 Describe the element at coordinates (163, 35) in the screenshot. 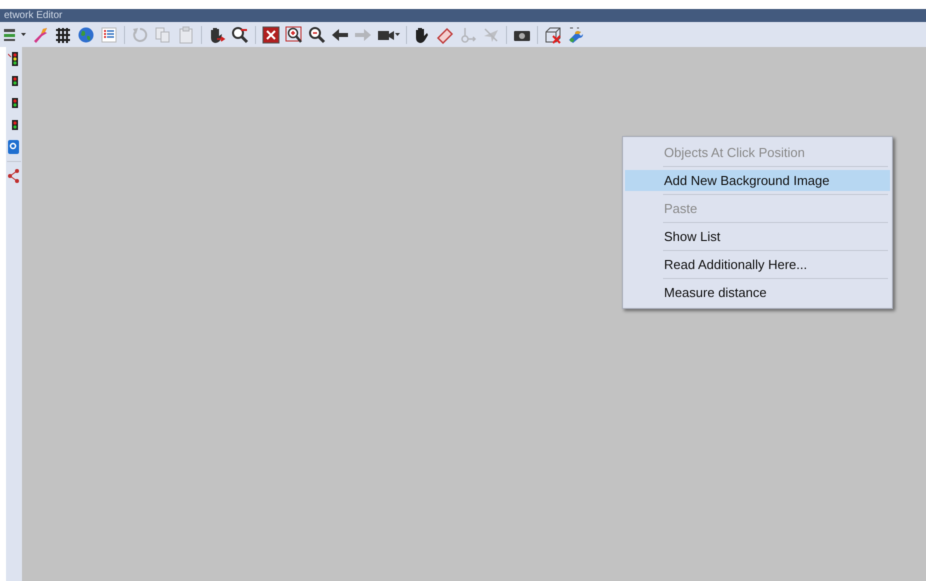

I see `copy-icon` at that location.